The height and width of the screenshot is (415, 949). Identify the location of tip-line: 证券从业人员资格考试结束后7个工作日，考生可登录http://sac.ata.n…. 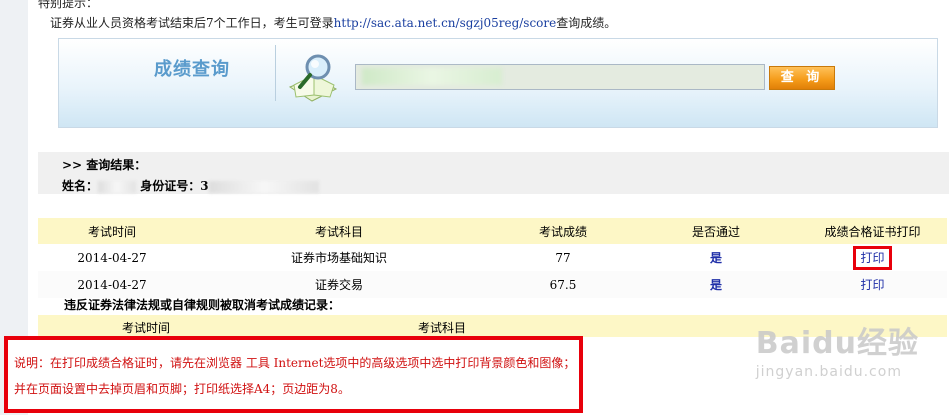
(333, 22).